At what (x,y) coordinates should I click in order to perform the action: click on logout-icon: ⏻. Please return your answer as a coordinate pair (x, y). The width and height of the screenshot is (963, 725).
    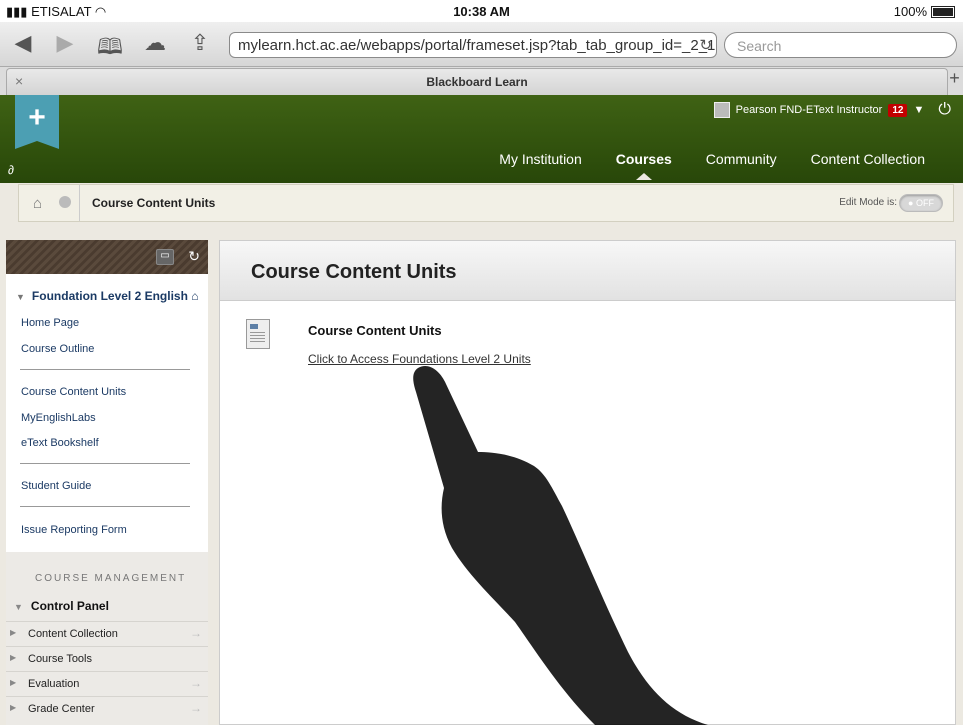
    Looking at the image, I should click on (944, 110).